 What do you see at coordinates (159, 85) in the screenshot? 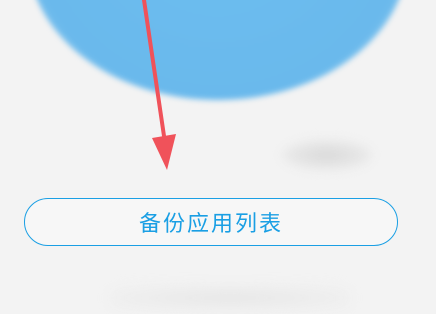
I see `red-arrow-icon` at bounding box center [159, 85].